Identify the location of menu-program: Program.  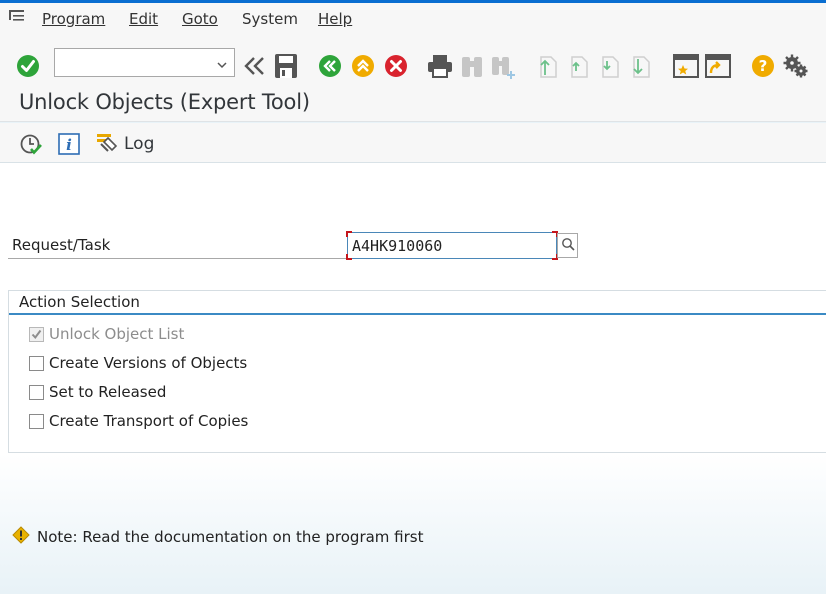
(73, 19).